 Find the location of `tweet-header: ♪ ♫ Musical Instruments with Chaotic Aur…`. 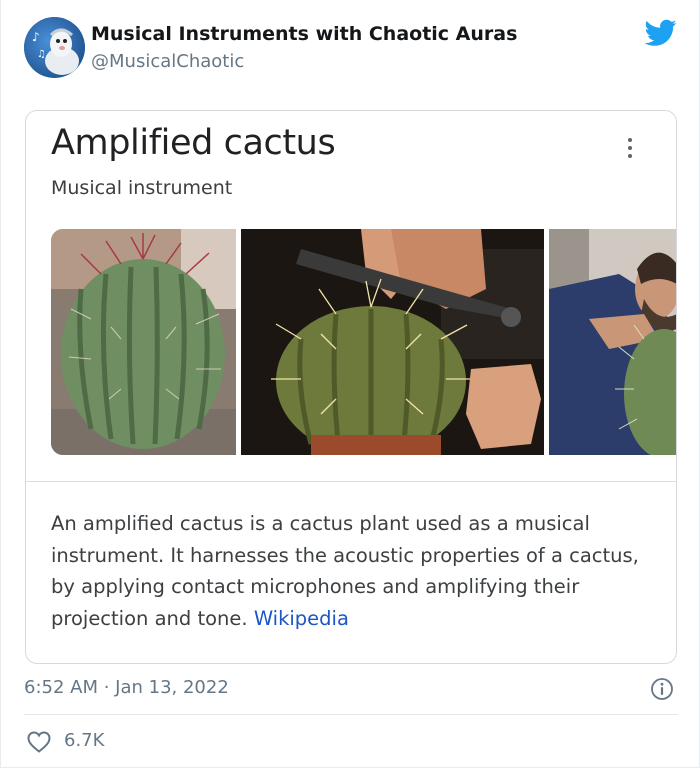

tweet-header: ♪ ♫ Musical Instruments with Chaotic Aur… is located at coordinates (354, 49).